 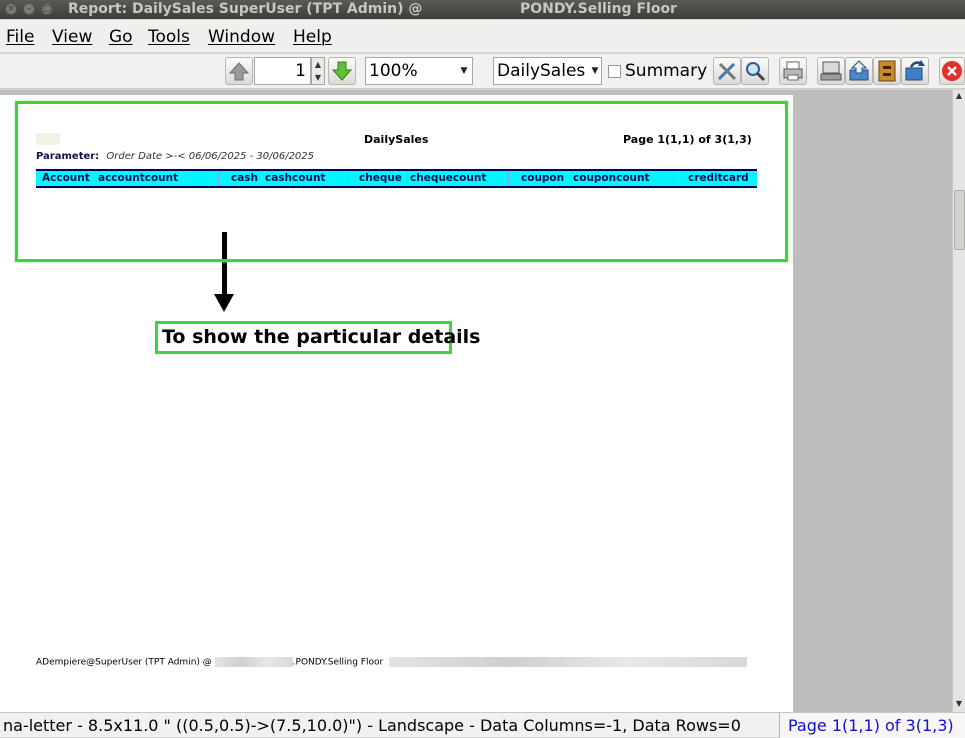 I want to click on menu-tools: Tools, so click(x=169, y=37).